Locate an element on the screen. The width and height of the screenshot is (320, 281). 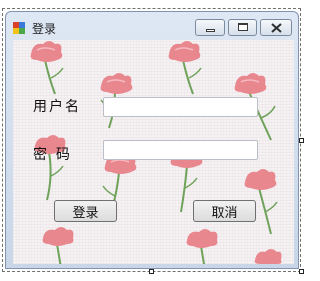
minimize-icon is located at coordinates (210, 30).